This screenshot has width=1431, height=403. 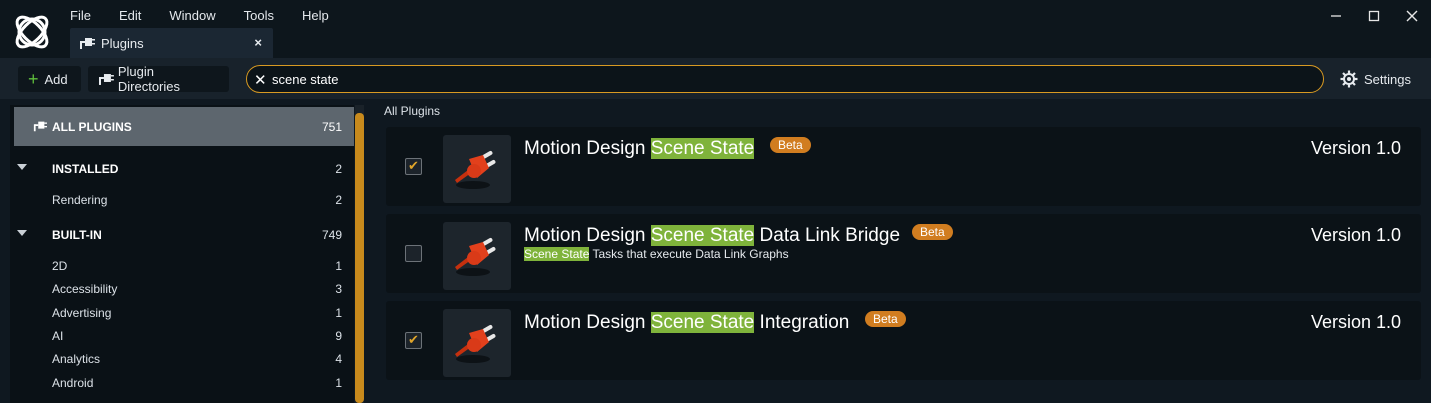 What do you see at coordinates (56, 79) in the screenshot?
I see `add-button-label: Add` at bounding box center [56, 79].